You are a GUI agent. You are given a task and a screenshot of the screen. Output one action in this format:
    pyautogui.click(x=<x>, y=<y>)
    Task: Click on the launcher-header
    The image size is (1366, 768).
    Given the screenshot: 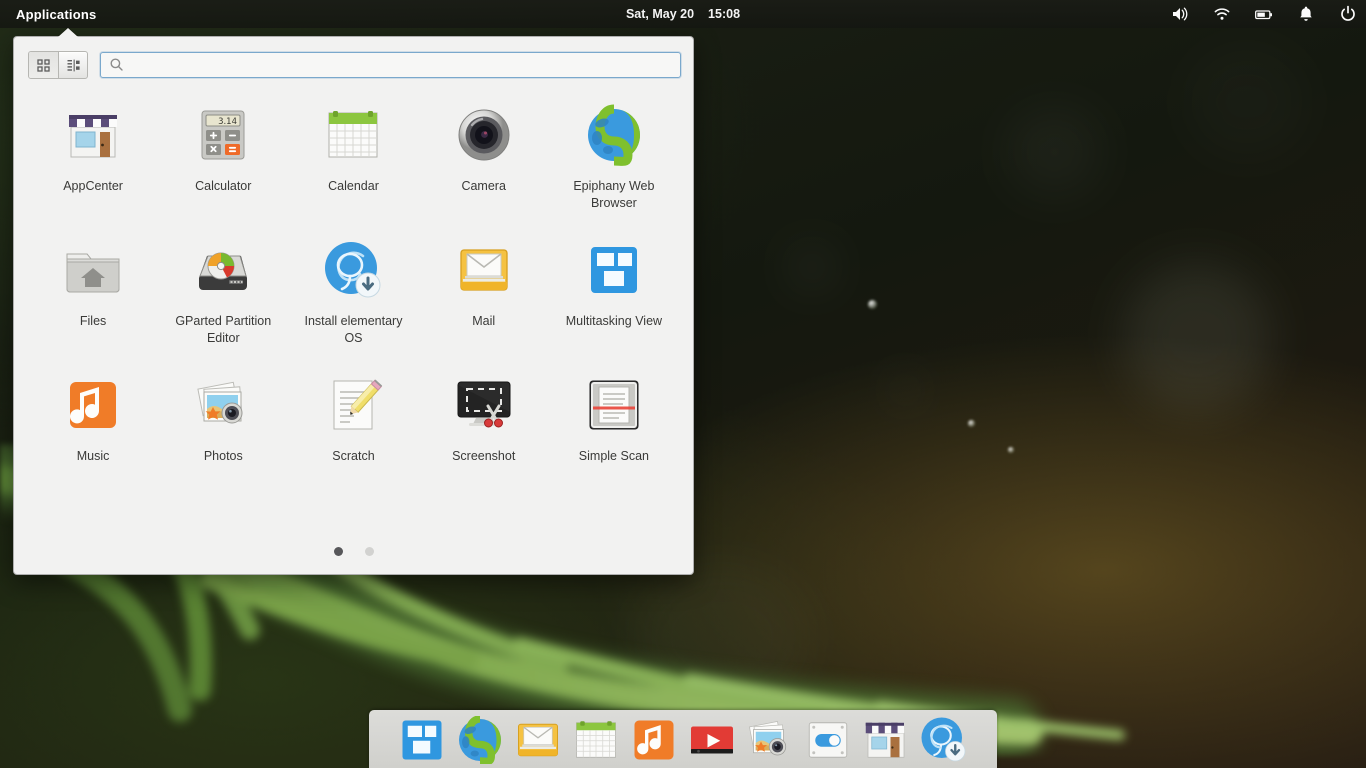 What is the action you would take?
    pyautogui.click(x=353, y=58)
    